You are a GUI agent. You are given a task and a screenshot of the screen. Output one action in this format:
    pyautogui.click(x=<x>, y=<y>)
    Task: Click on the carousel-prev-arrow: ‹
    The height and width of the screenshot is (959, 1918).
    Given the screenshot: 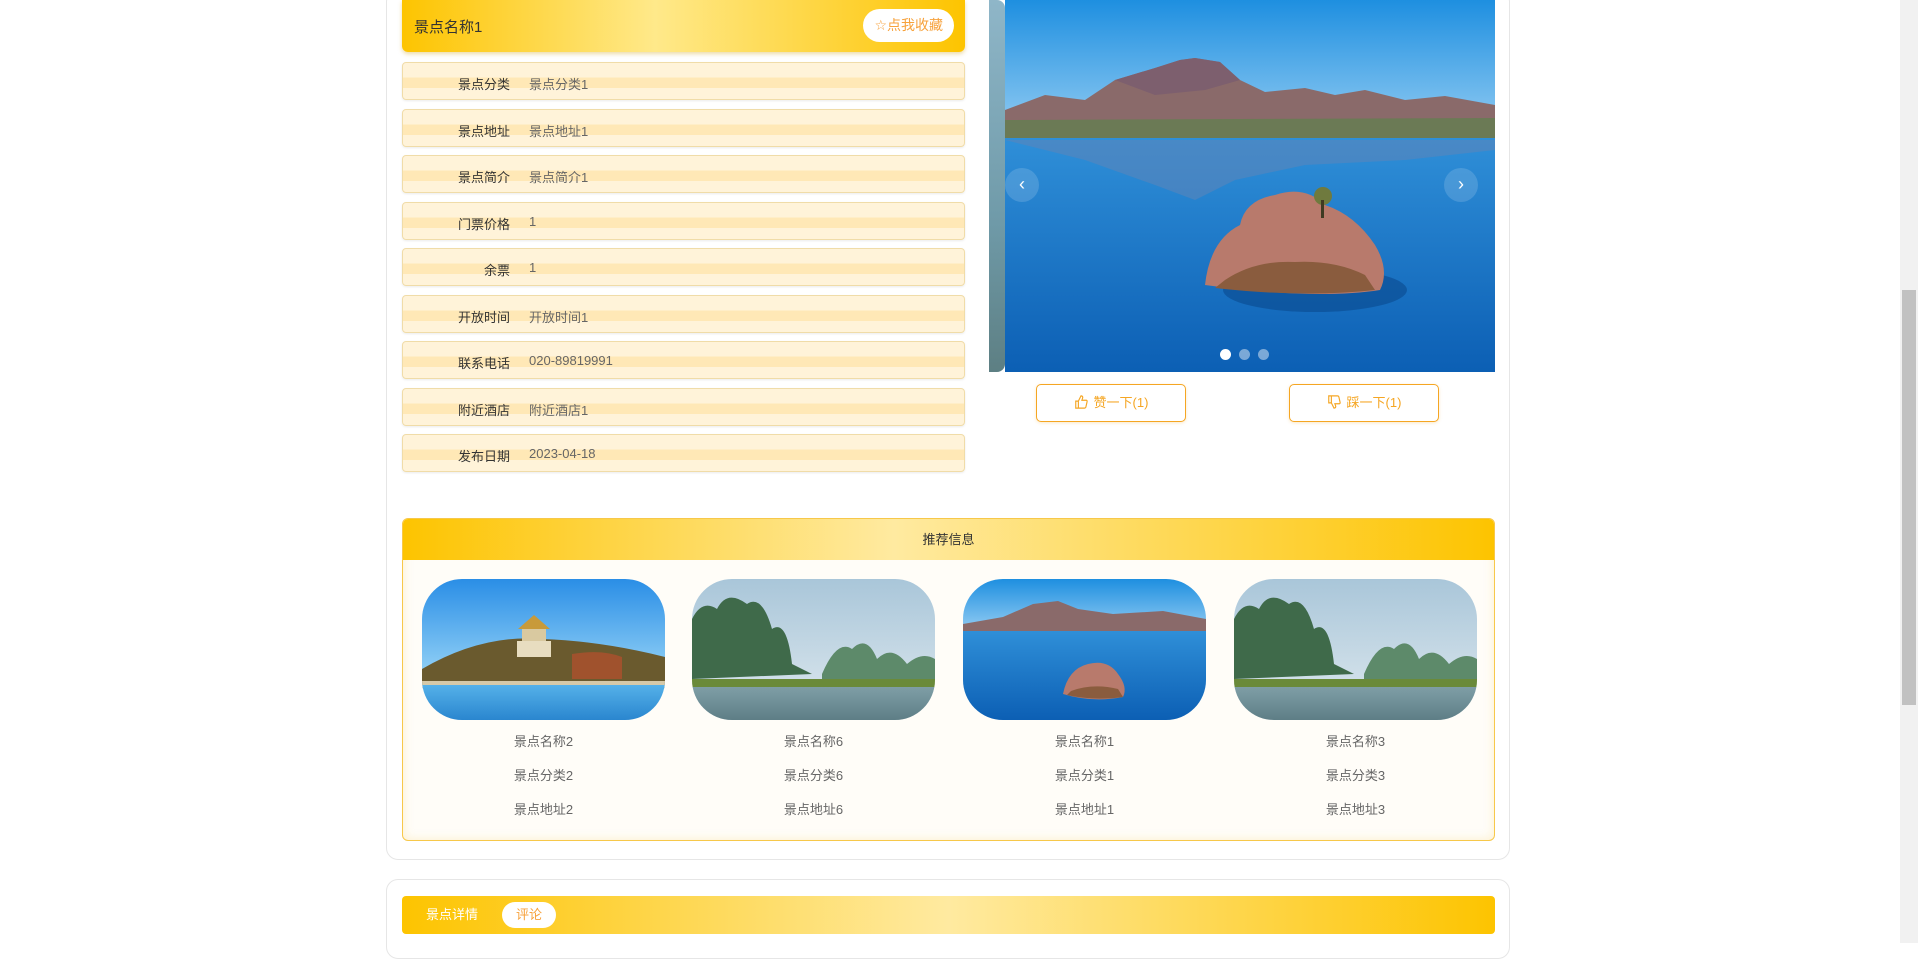 What is the action you would take?
    pyautogui.click(x=1022, y=185)
    